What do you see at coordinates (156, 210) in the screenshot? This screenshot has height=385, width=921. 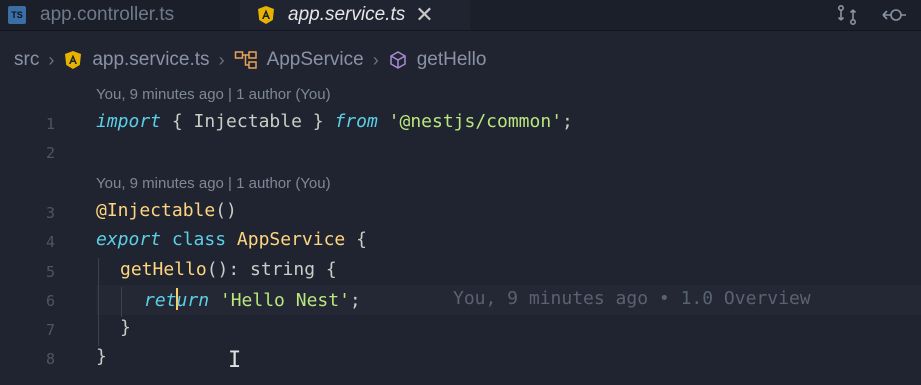 I see `decorator: @Injectable` at bounding box center [156, 210].